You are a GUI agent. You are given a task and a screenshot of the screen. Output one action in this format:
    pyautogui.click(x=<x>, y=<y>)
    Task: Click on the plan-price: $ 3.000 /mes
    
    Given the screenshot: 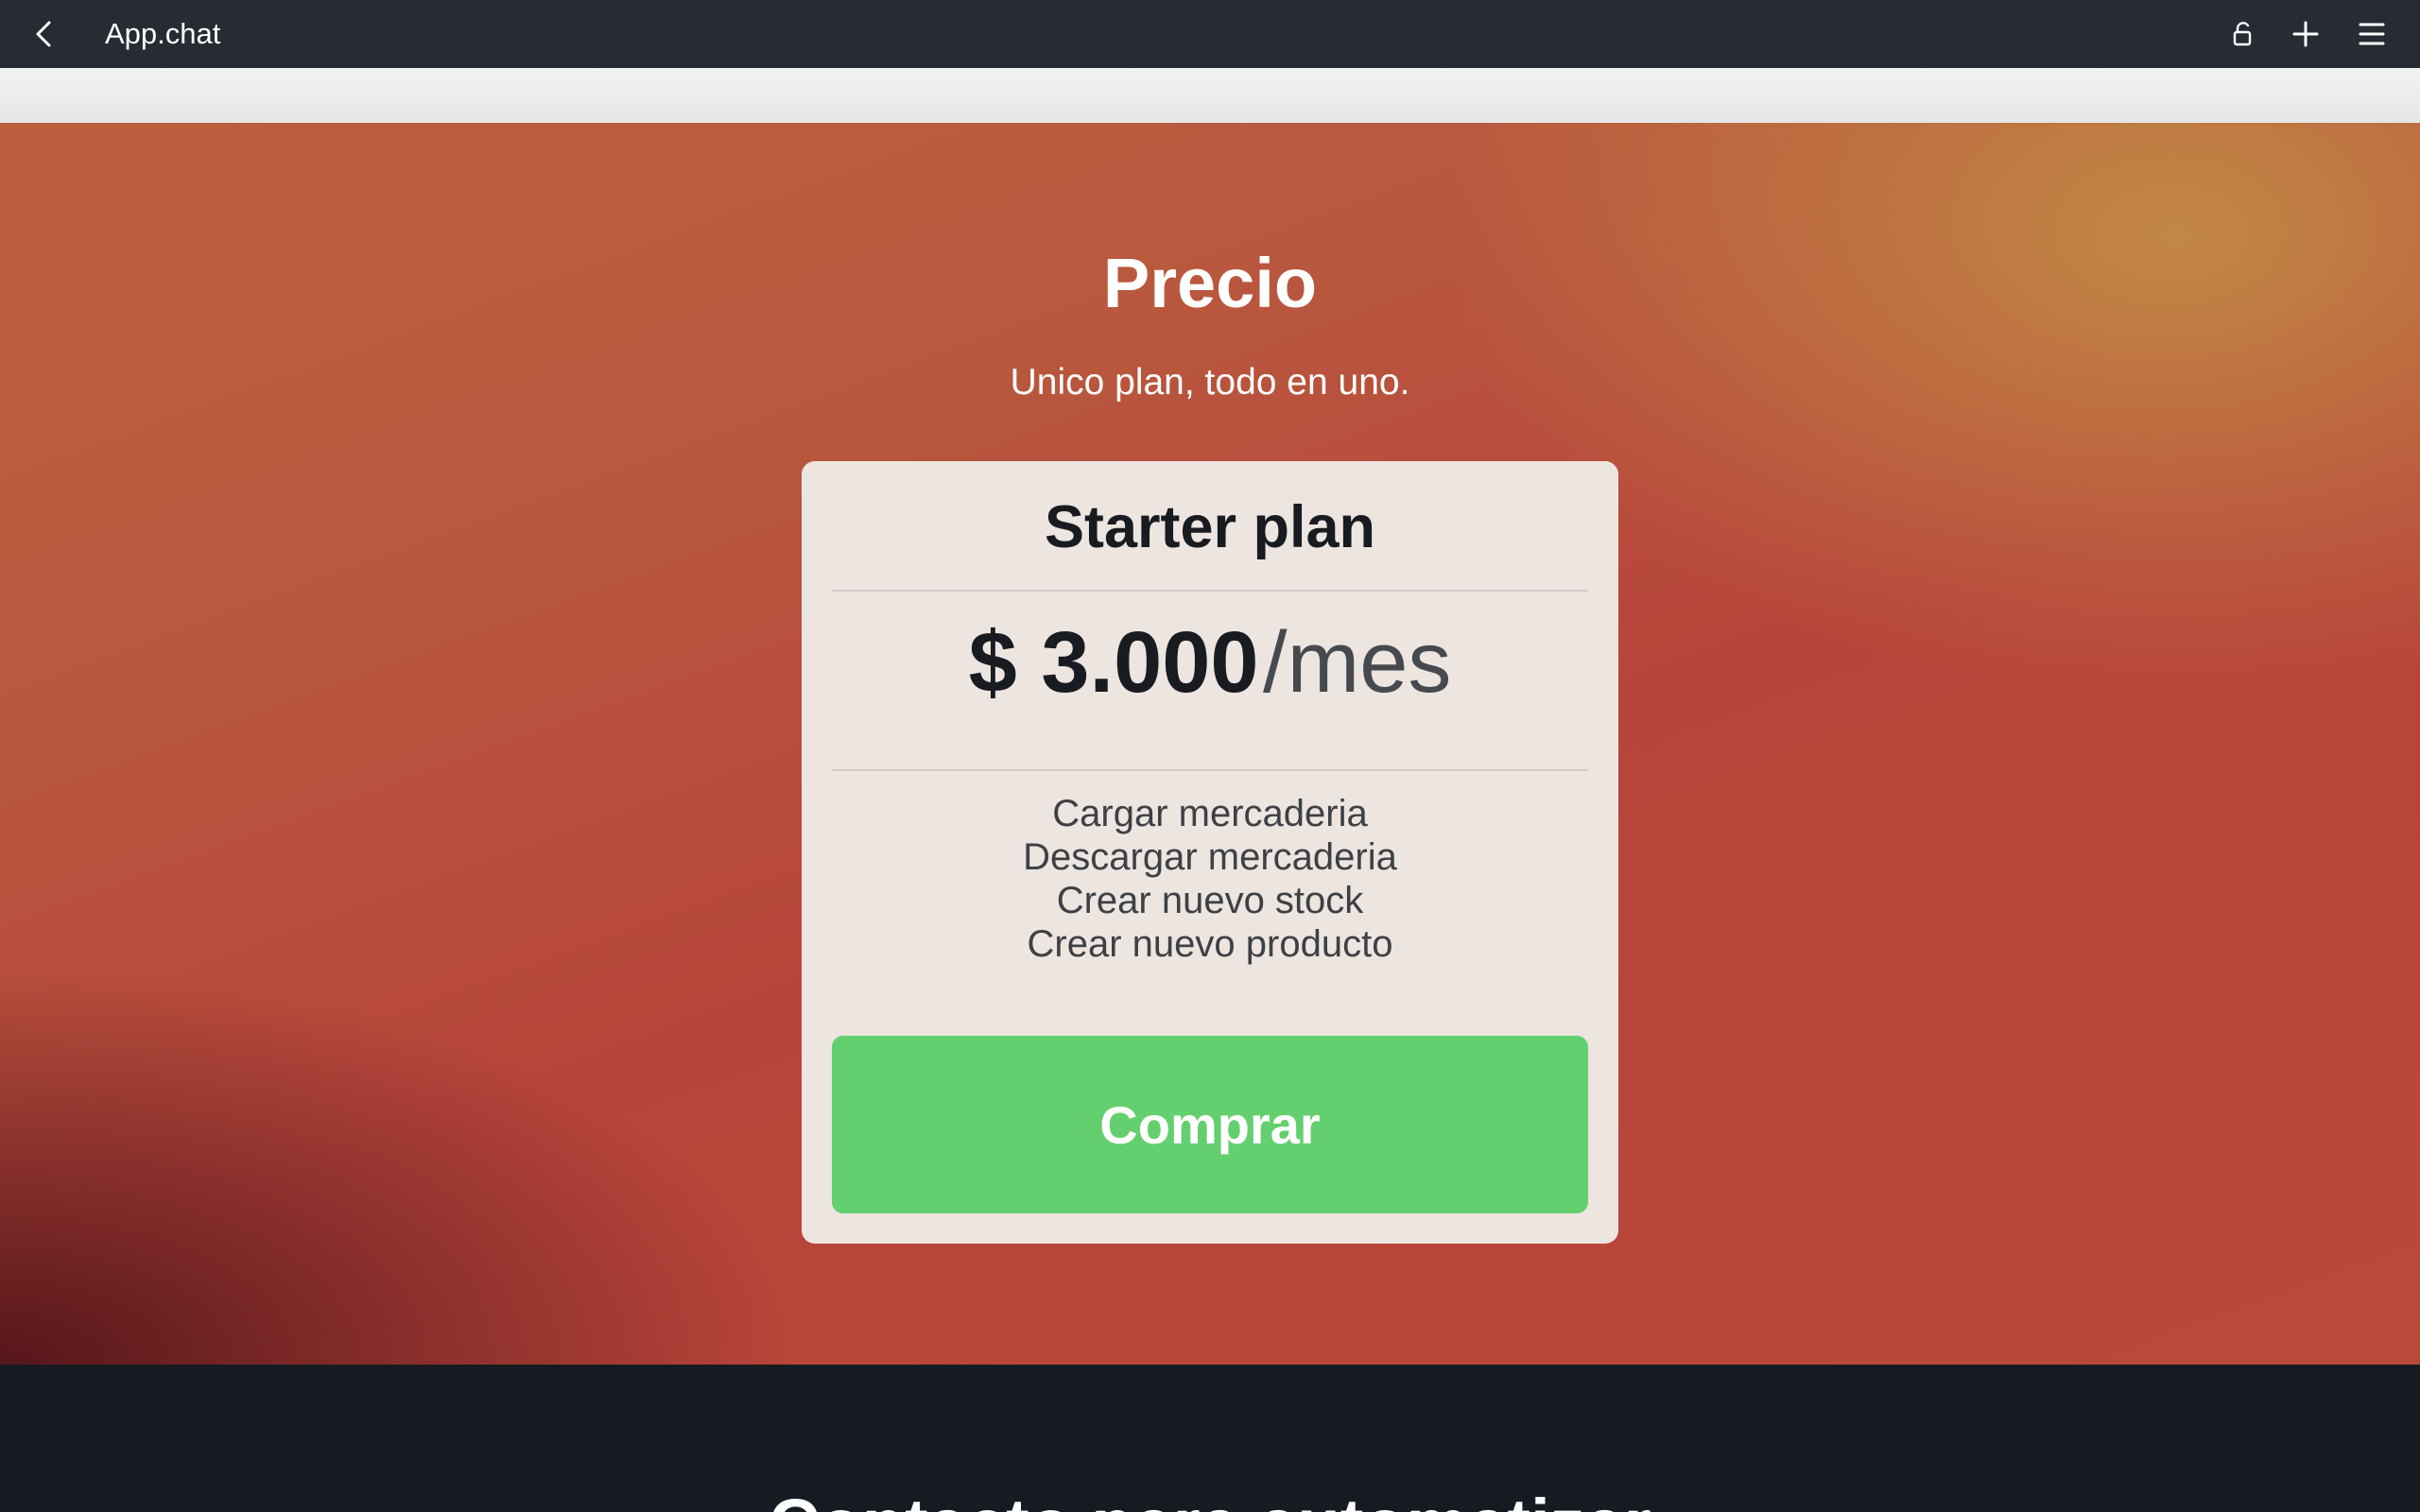 What is the action you would take?
    pyautogui.click(x=1210, y=675)
    